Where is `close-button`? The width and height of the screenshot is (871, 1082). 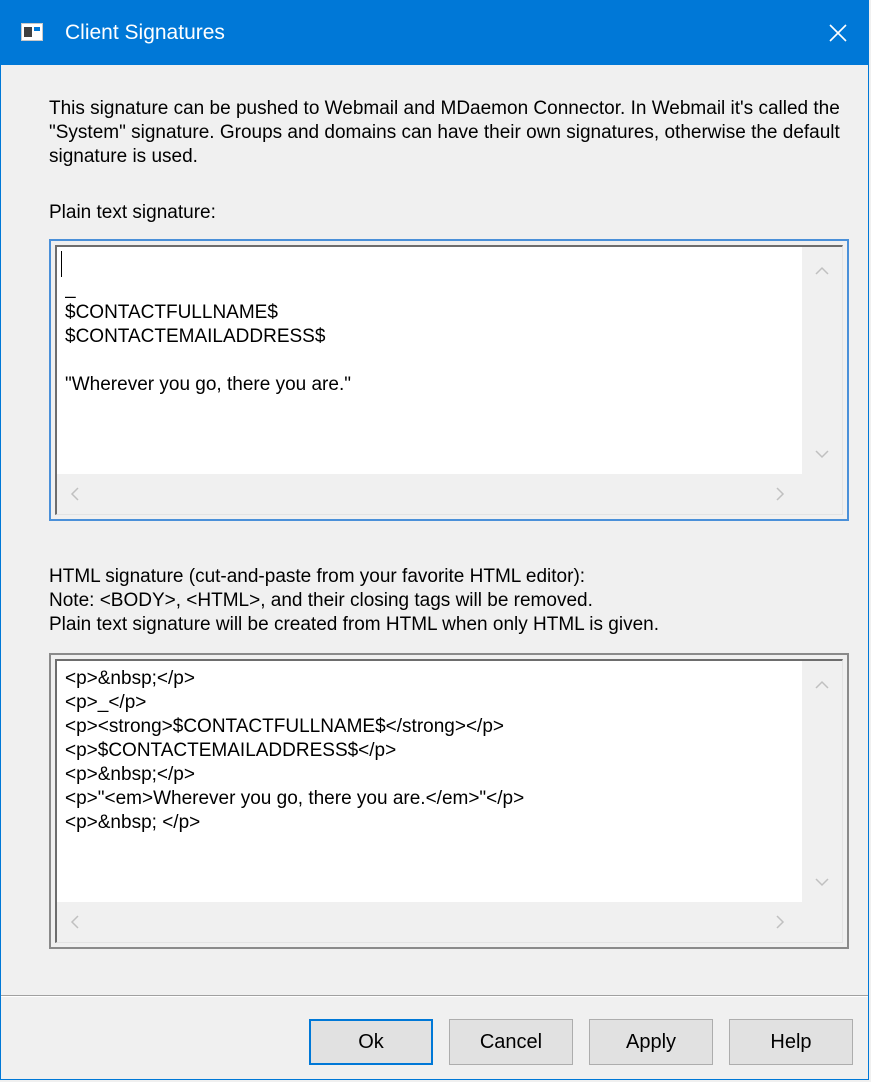 close-button is located at coordinates (838, 33).